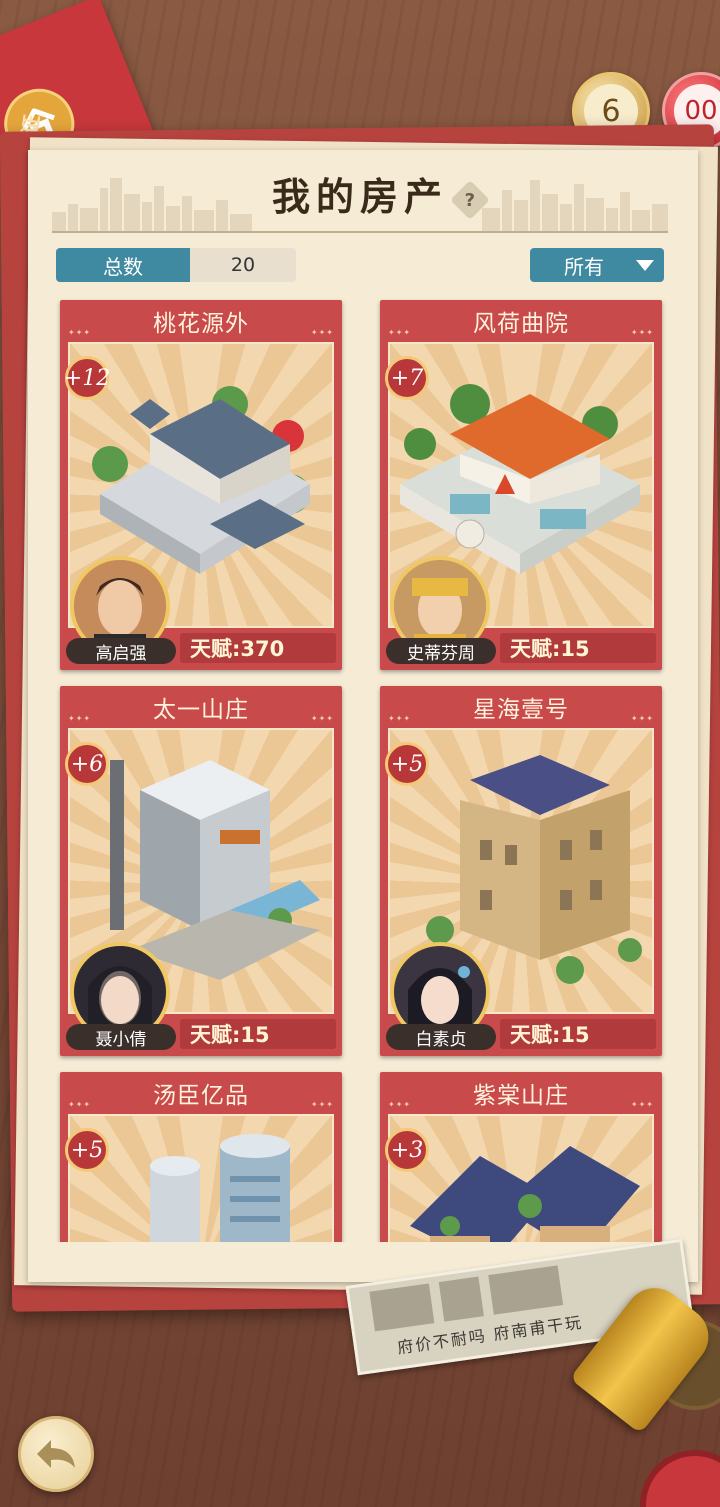 The image size is (720, 1507). I want to click on property-name: 星海壹号, so click(521, 710).